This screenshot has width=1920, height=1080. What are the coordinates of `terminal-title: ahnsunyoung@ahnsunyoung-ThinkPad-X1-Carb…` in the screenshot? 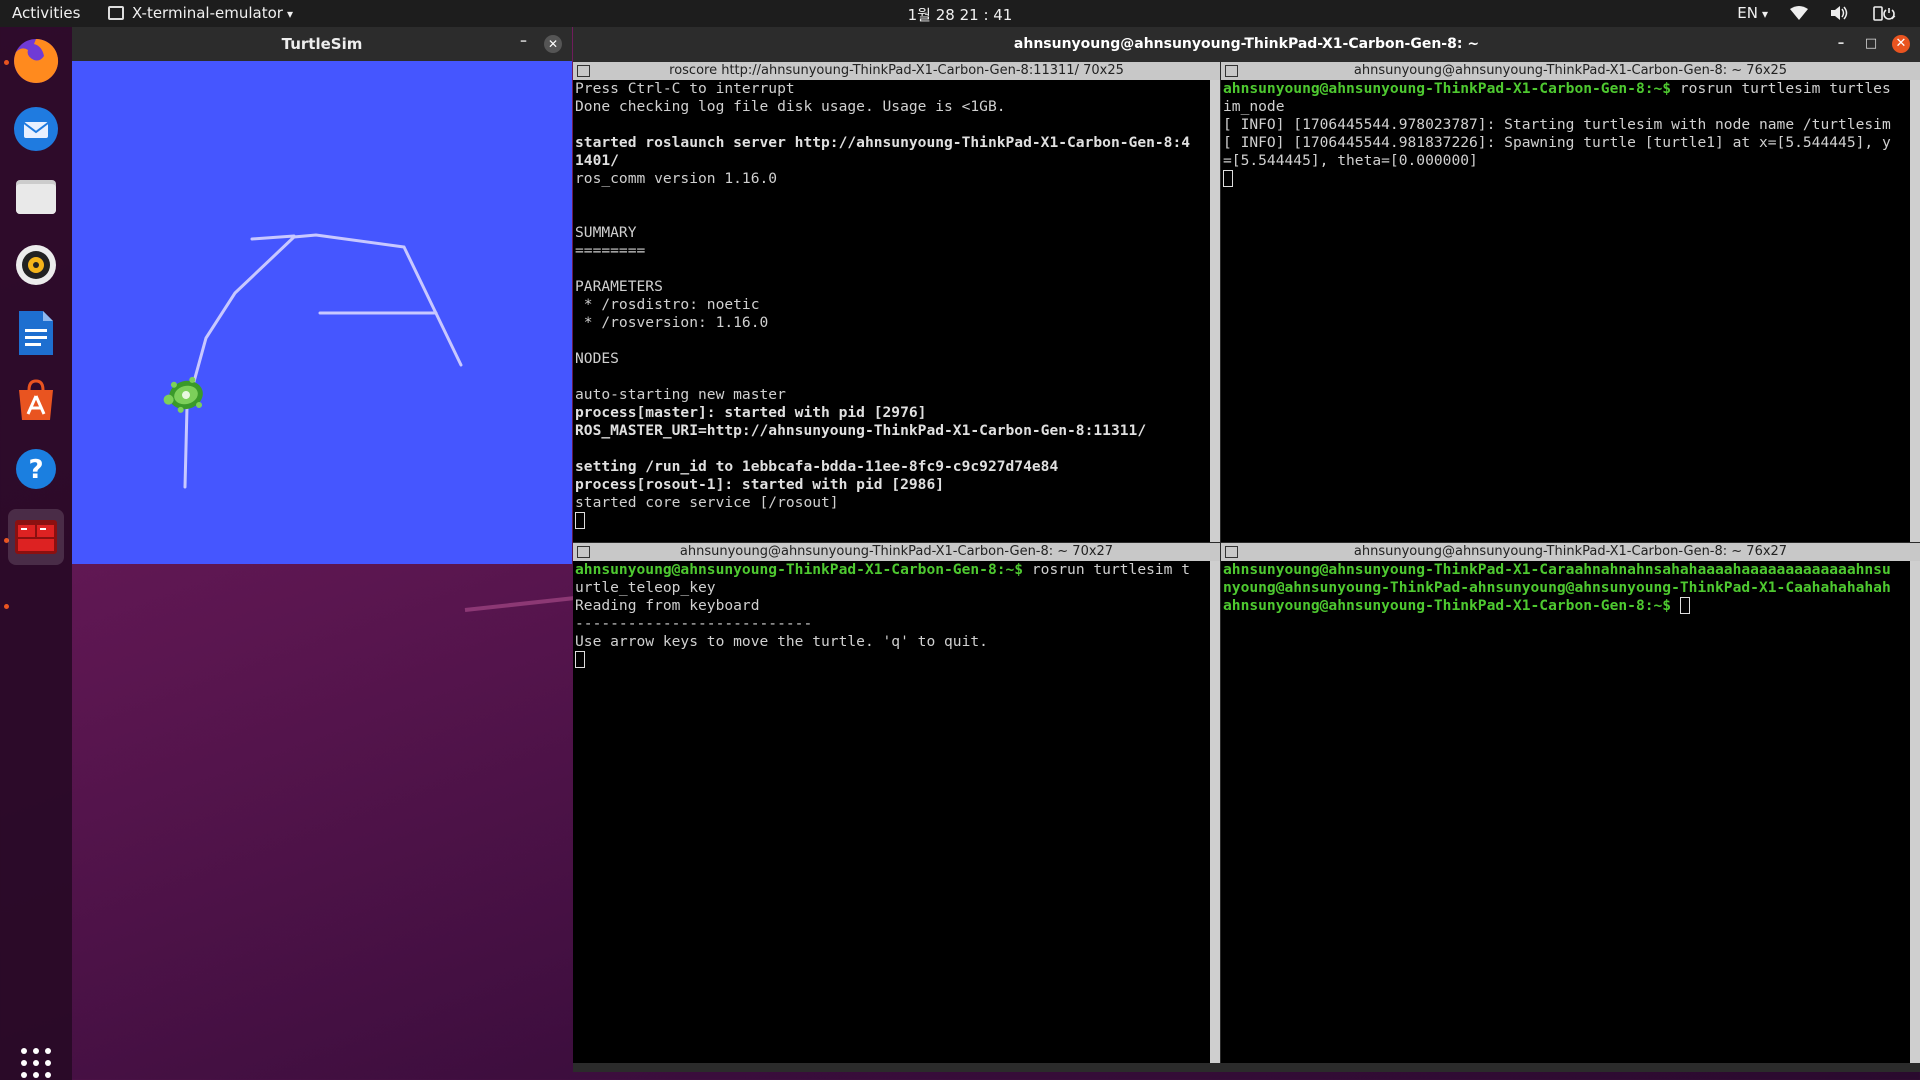 It's located at (1246, 44).